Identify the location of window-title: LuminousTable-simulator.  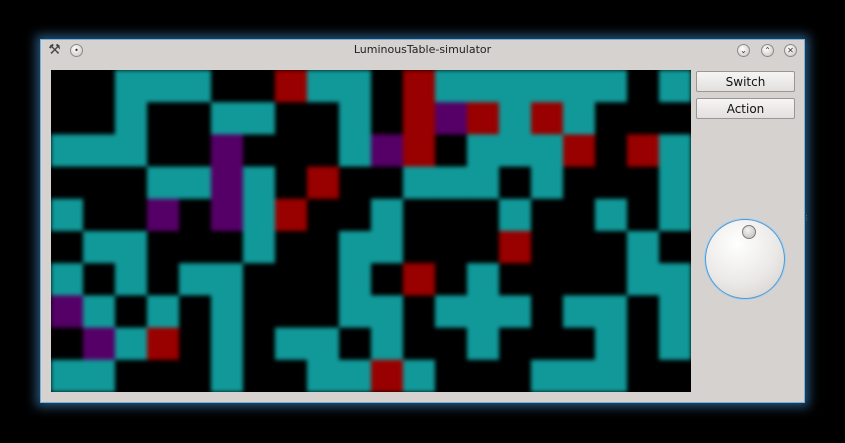
(422, 49).